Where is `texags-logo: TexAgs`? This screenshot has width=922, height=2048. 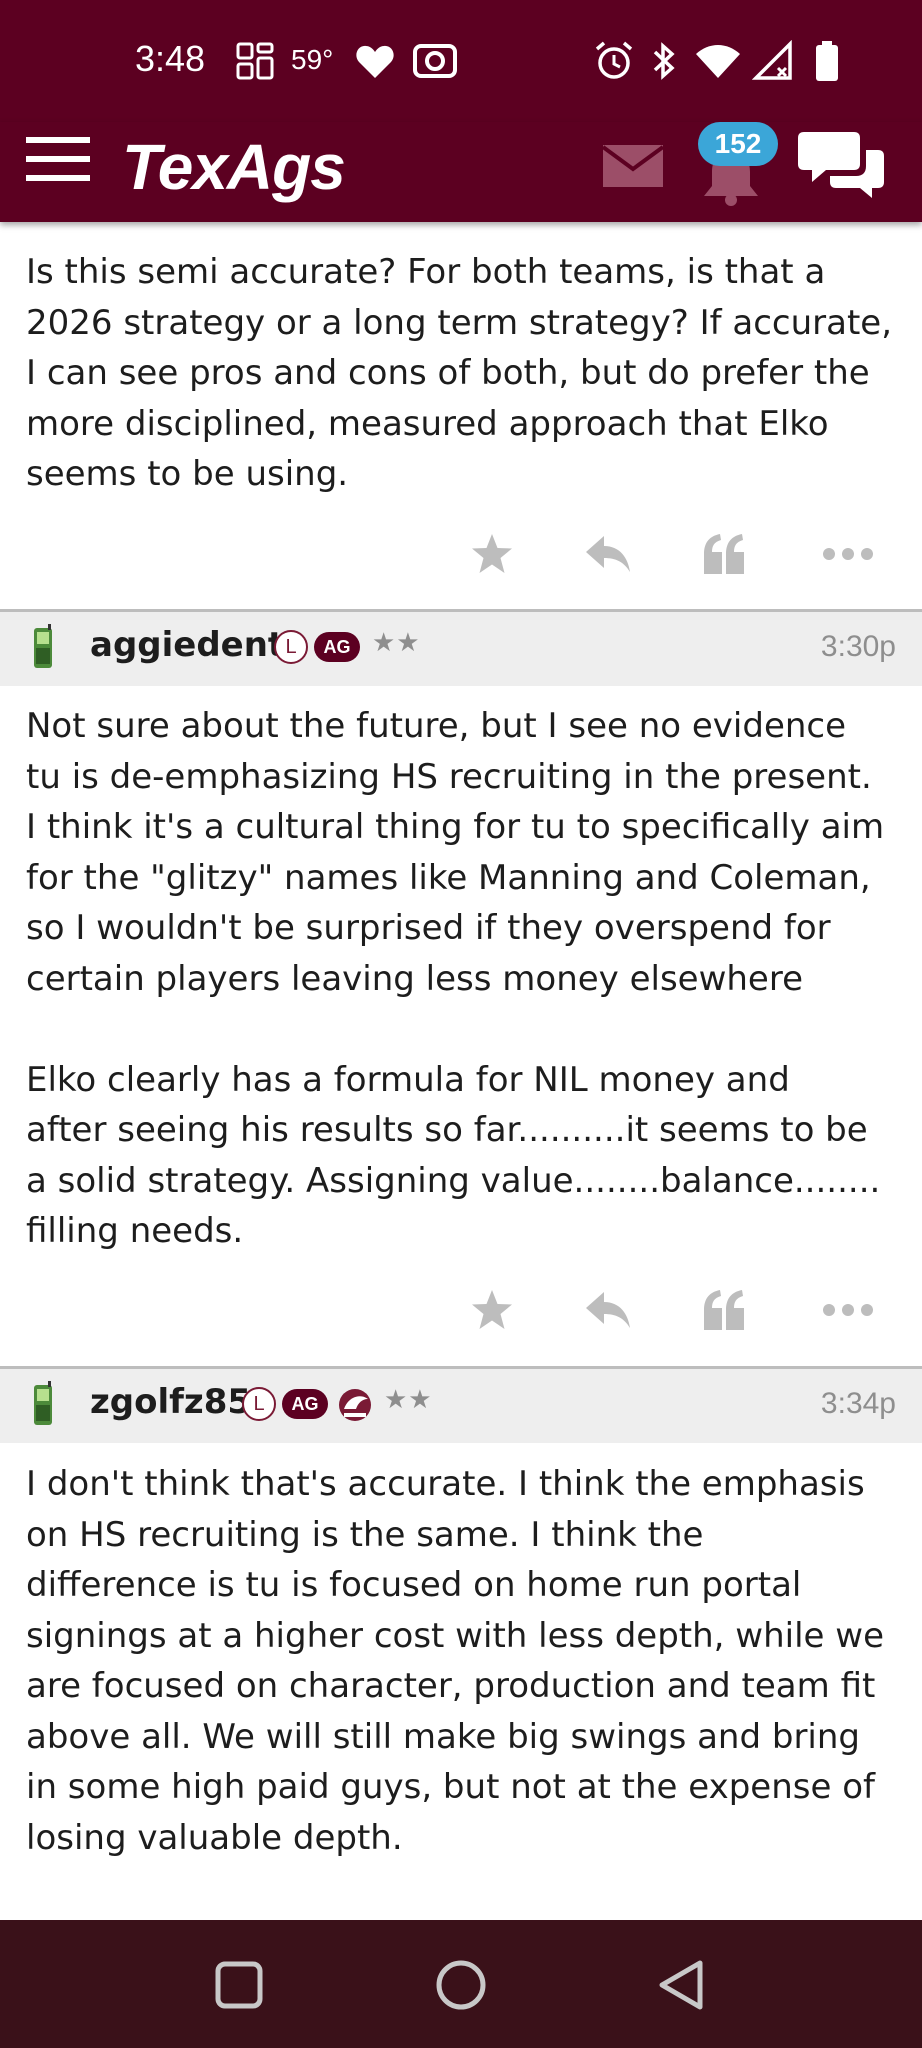
texags-logo: TexAgs is located at coordinates (234, 167).